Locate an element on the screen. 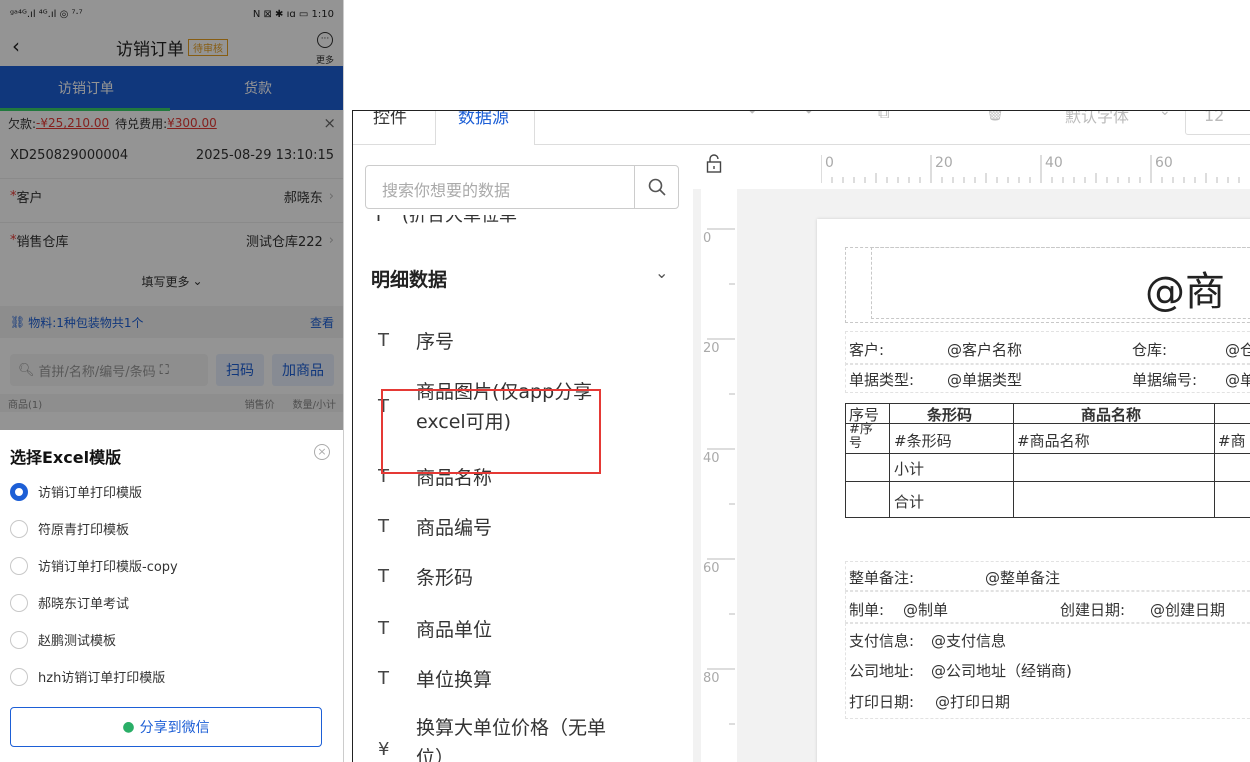 The height and width of the screenshot is (762, 1250). search-button is located at coordinates (656, 187).